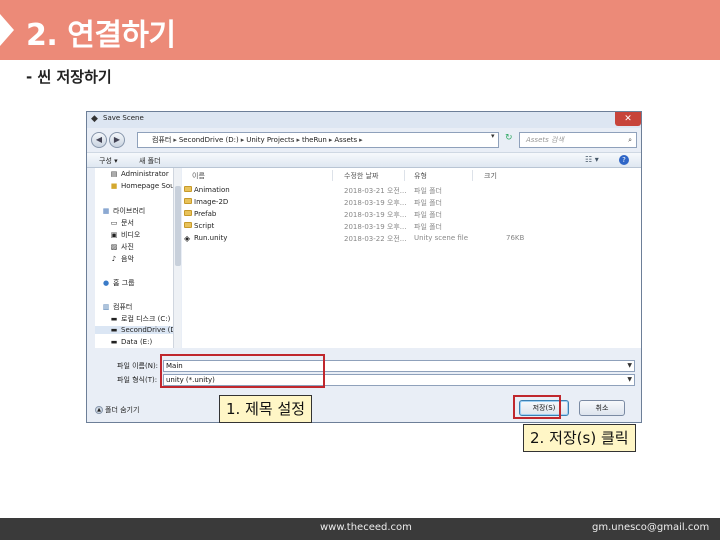 This screenshot has width=720, height=540. Describe the element at coordinates (146, 319) in the screenshot. I see `nav-item-label: 로컬 디스크 (C:)` at that location.